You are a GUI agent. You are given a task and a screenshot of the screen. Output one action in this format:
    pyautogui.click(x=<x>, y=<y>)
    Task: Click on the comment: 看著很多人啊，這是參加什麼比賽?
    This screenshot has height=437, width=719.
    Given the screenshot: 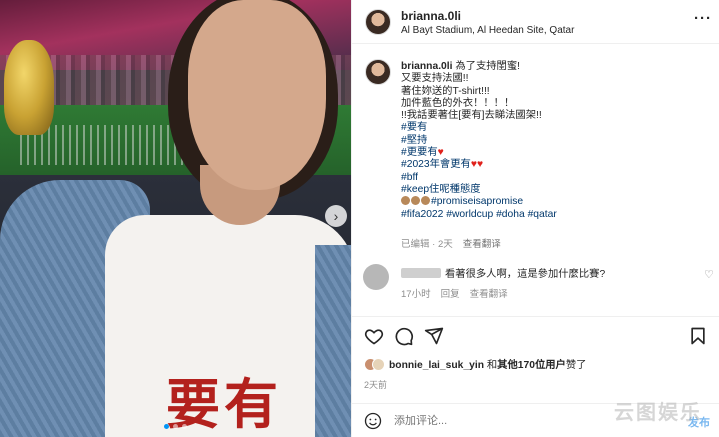 What is the action you would take?
    pyautogui.click(x=503, y=272)
    